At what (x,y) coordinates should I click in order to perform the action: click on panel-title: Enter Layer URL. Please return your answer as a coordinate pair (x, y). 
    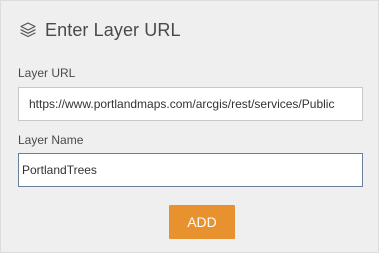
    Looking at the image, I should click on (113, 29).